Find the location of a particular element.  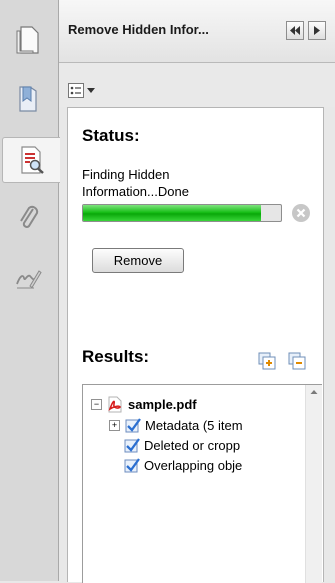

tree-root-row: − sample.pdf is located at coordinates (144, 404).